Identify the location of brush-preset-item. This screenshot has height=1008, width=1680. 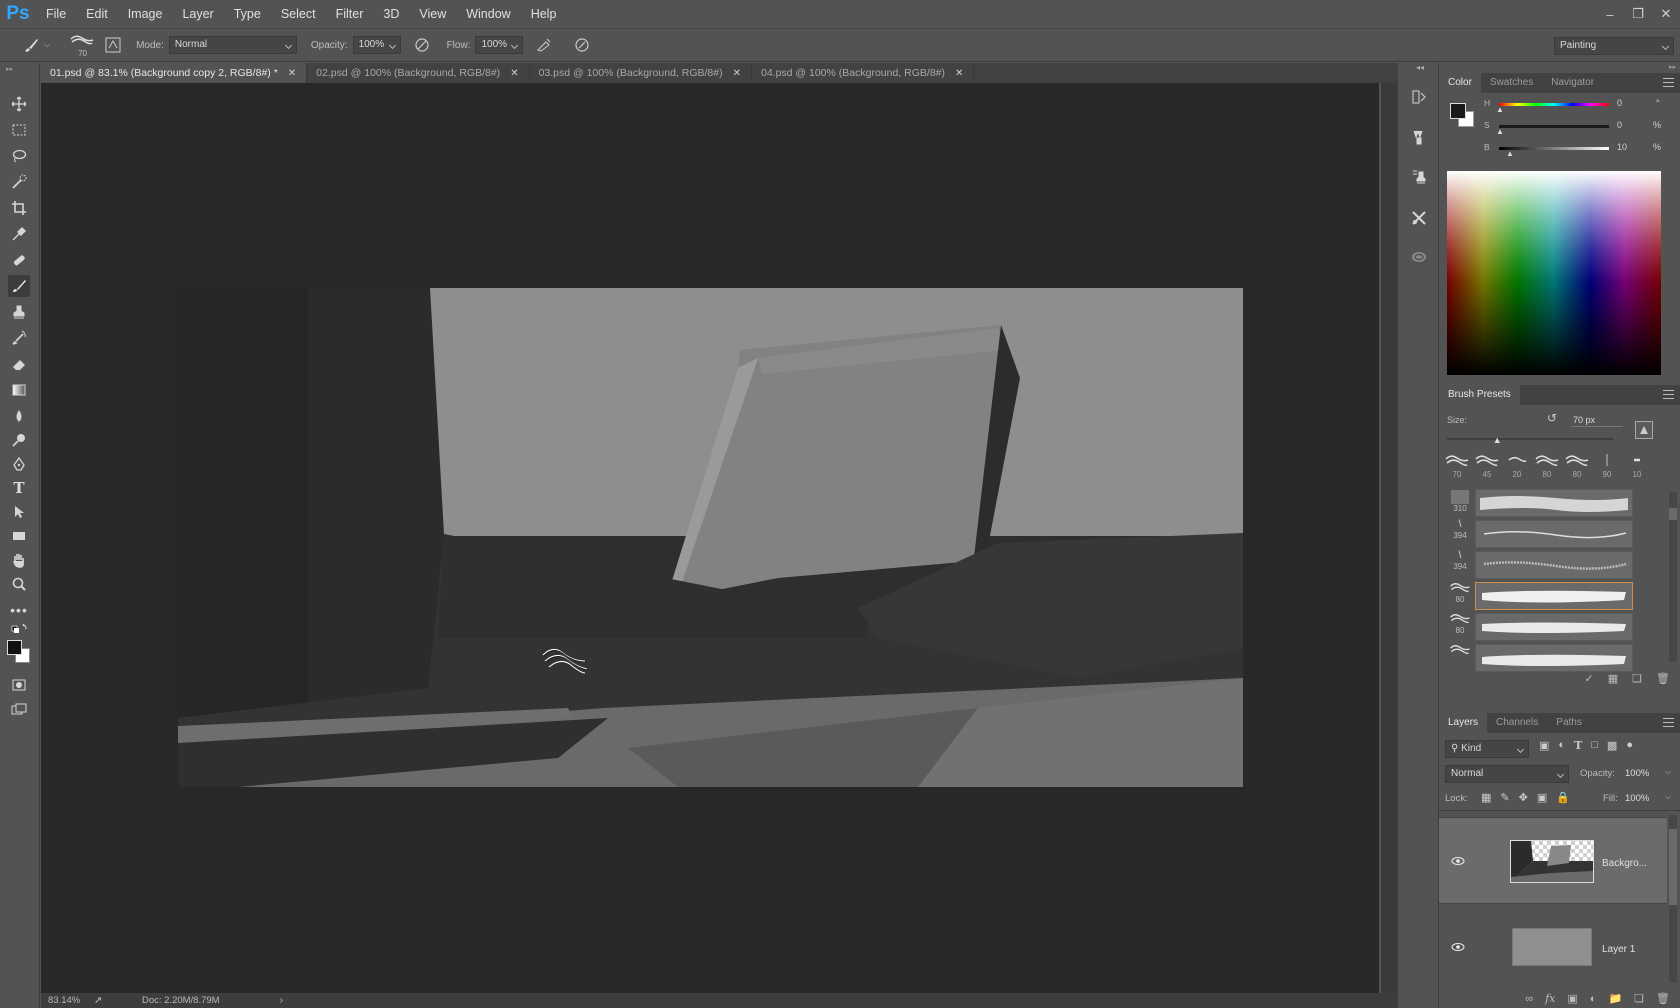
(1542, 658).